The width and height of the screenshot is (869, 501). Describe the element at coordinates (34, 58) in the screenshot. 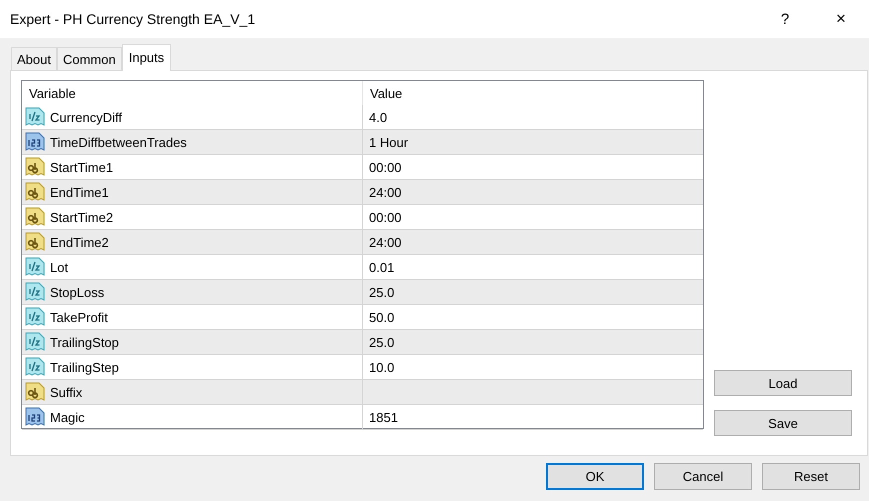

I see `tab: About` at that location.